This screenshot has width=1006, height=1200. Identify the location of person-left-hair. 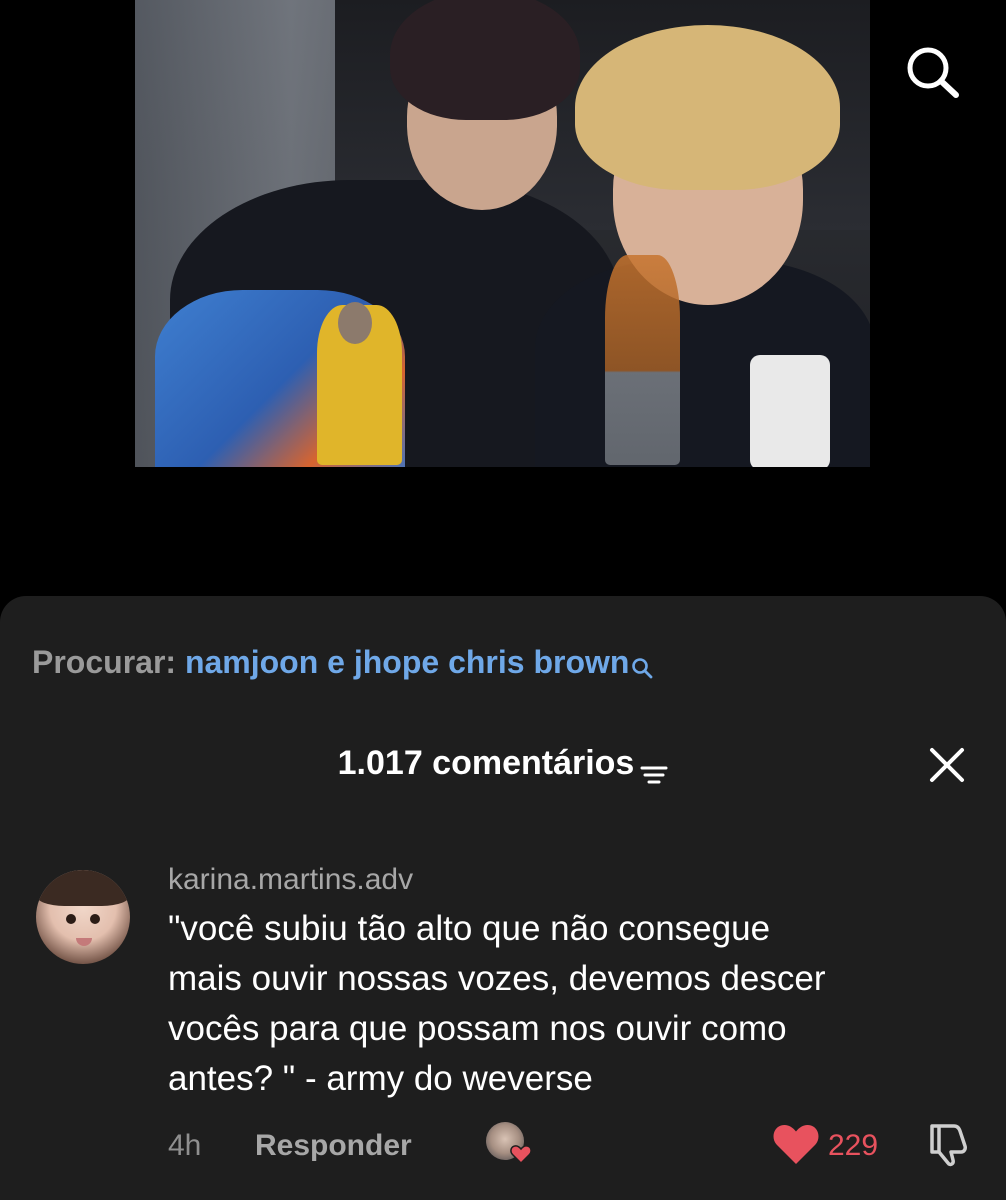
(485, 60).